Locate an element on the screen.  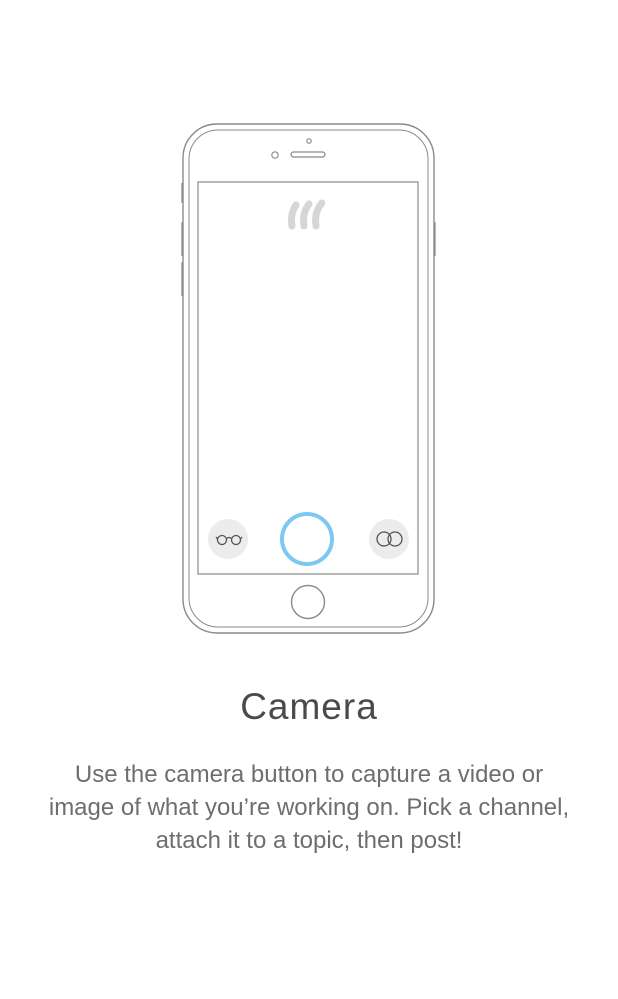
earpiece-icon is located at coordinates (308, 154).